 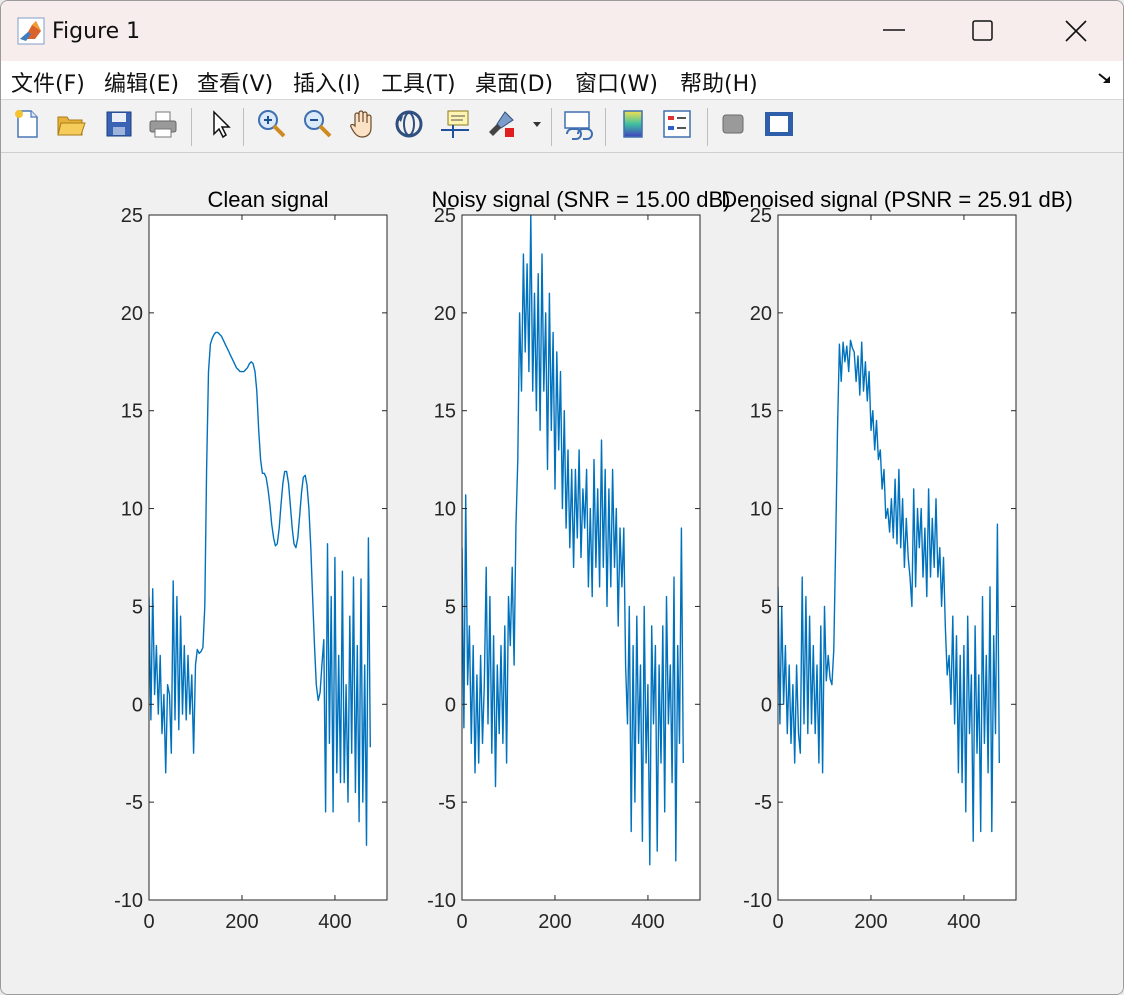 I want to click on menu-insert: 插入(I), so click(x=327, y=82).